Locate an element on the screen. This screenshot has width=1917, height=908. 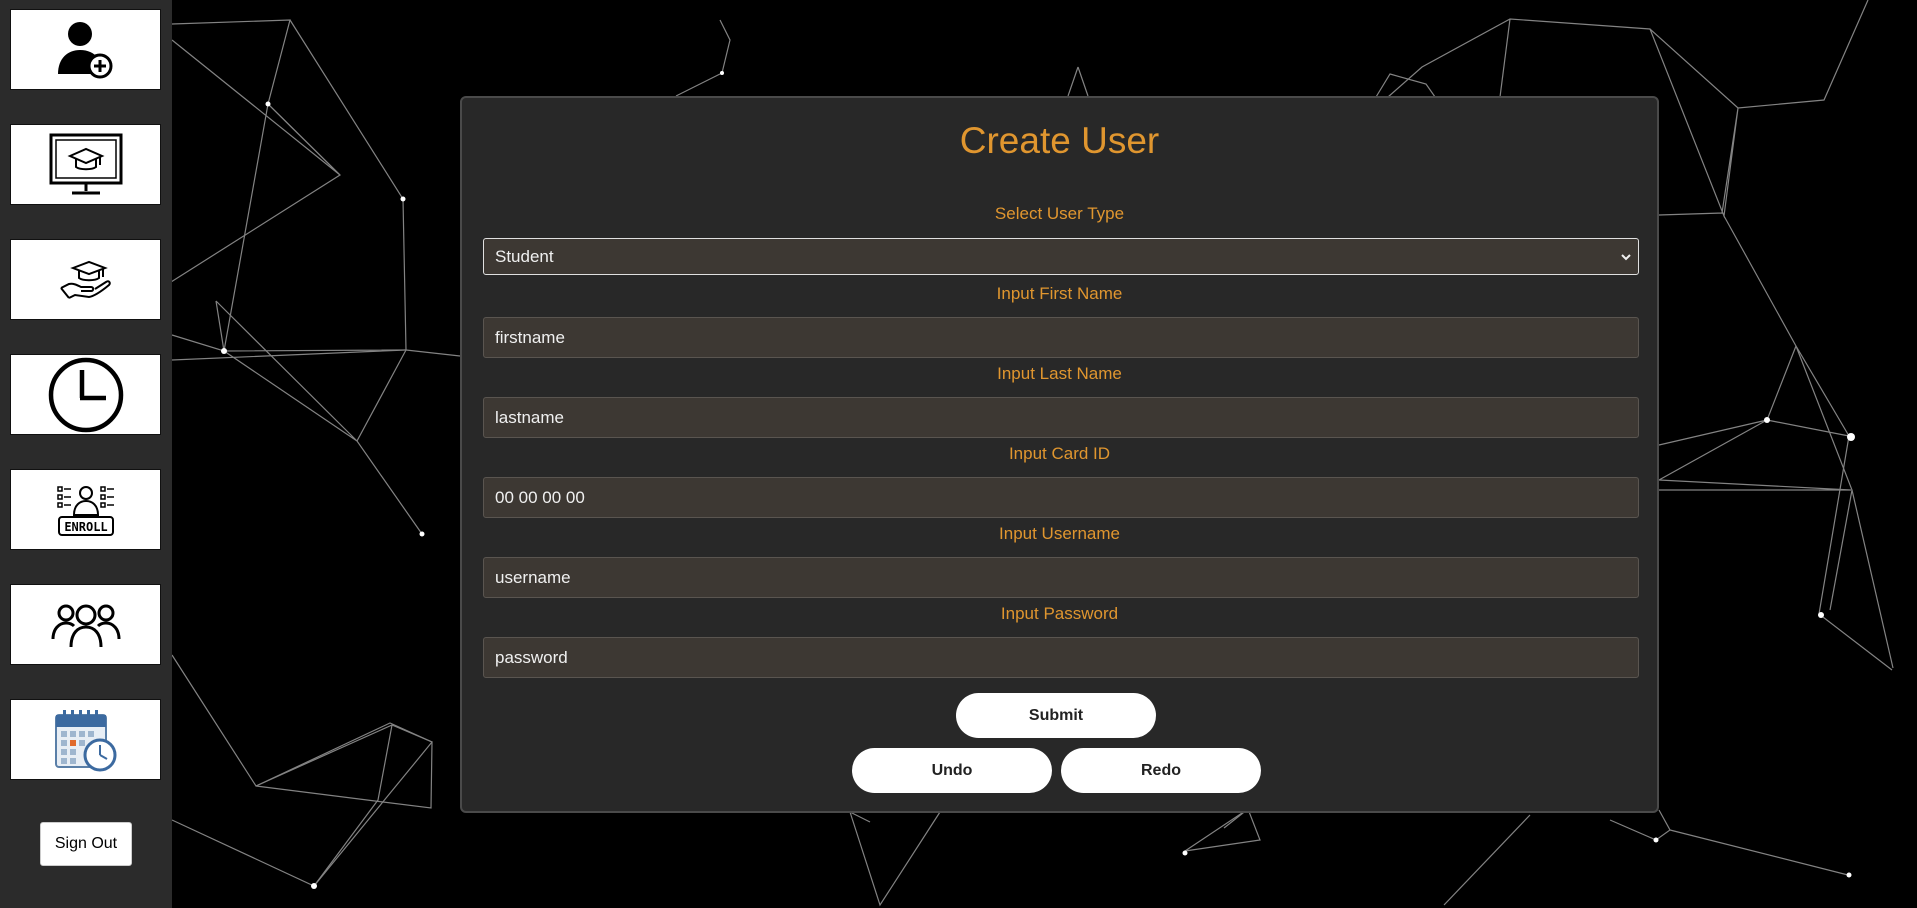
enroll-icon: ENROLL is located at coordinates (86, 510).